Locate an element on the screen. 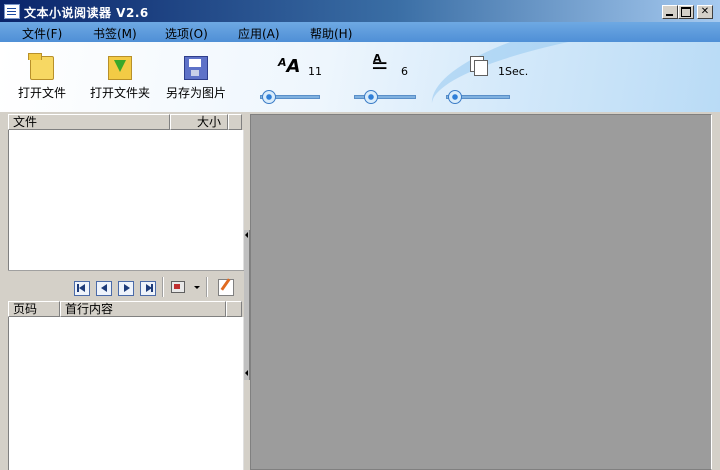 The width and height of the screenshot is (720, 470). page-list is located at coordinates (126, 393).